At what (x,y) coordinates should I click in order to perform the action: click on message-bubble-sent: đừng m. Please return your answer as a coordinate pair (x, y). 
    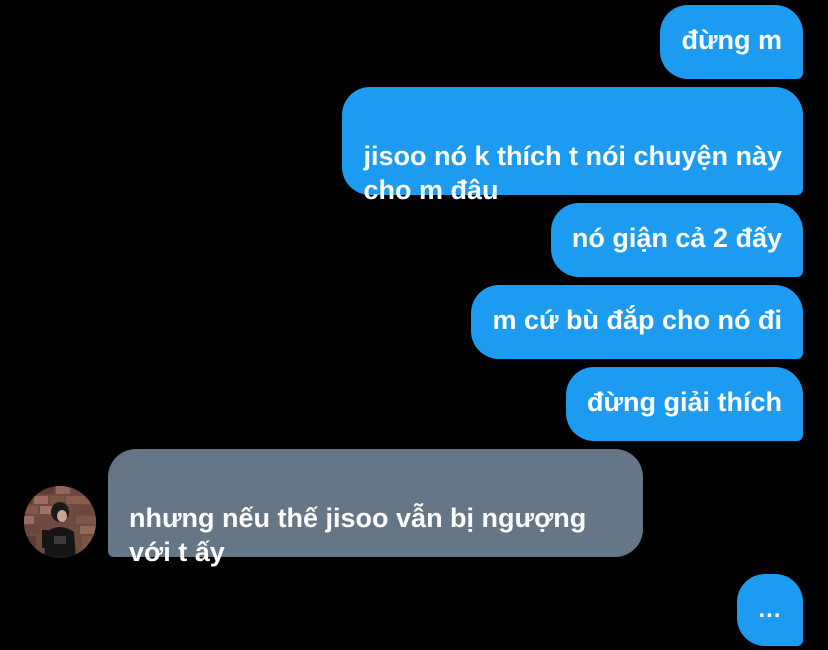
    Looking at the image, I should click on (731, 42).